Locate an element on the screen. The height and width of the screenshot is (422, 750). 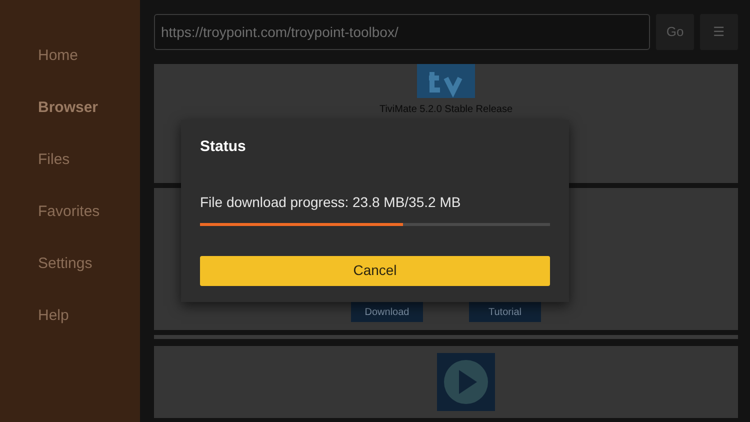
url-field: https://troypoint.com/troypoint-toolbox/ is located at coordinates (402, 32).